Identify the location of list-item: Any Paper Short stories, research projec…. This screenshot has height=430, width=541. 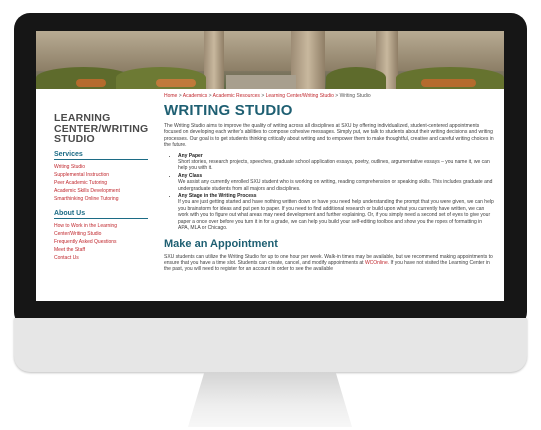
(336, 162).